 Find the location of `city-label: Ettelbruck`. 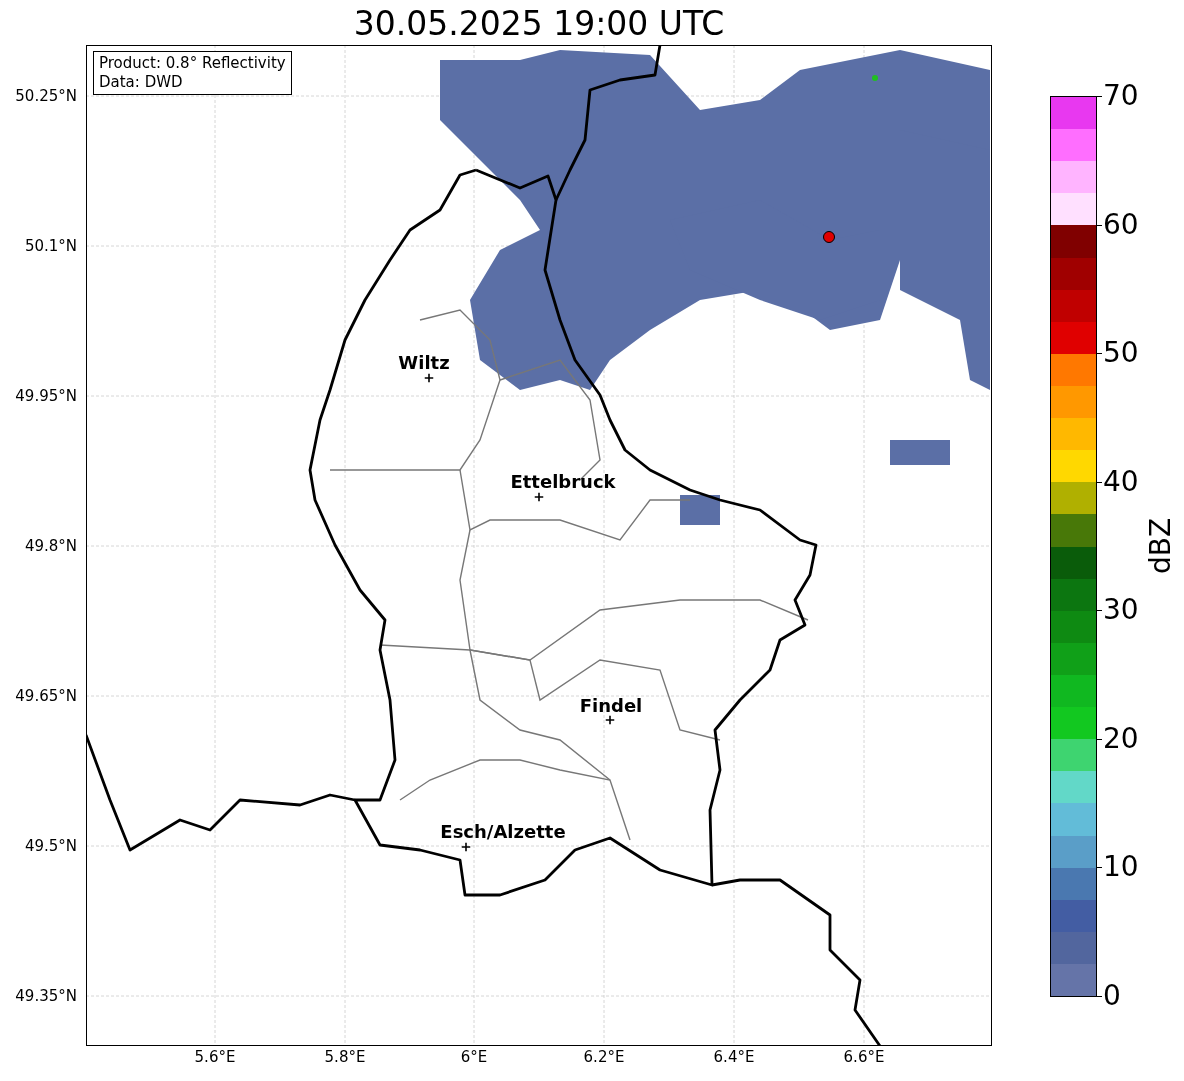

city-label: Ettelbruck is located at coordinates (563, 481).